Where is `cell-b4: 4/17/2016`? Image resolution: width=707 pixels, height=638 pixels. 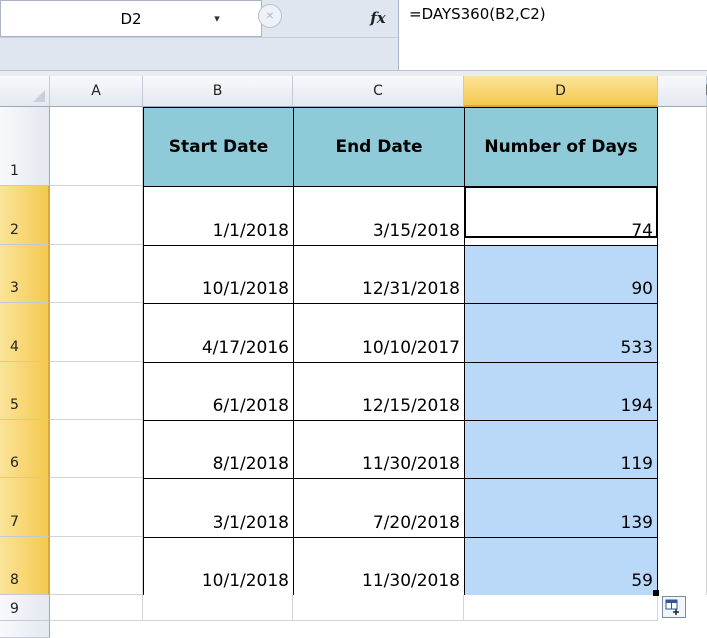 cell-b4: 4/17/2016 is located at coordinates (218, 333).